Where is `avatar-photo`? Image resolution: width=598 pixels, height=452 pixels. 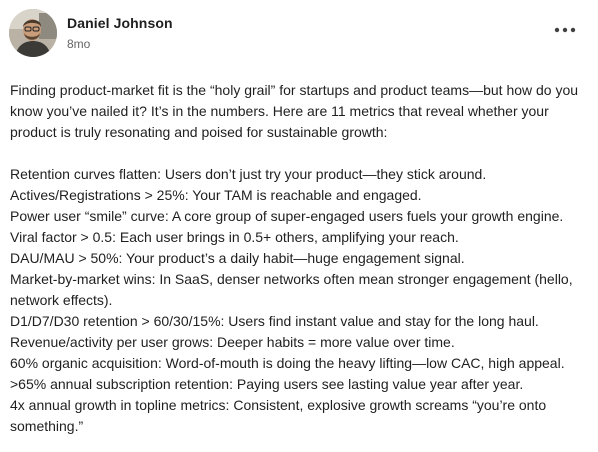
avatar-photo is located at coordinates (33, 33).